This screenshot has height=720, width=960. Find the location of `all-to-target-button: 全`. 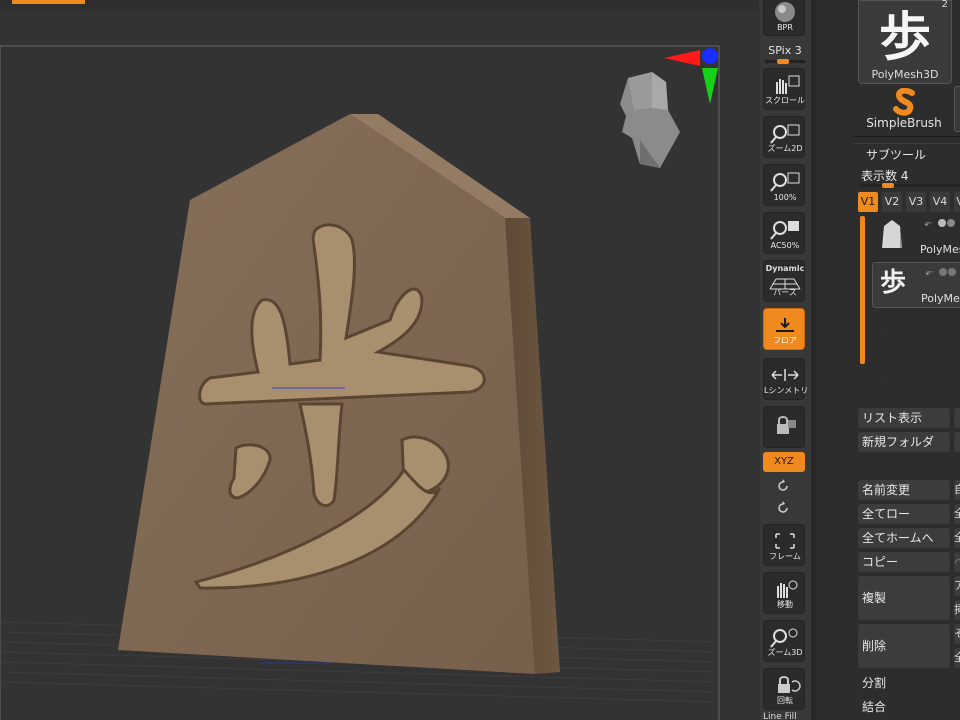

all-to-target-button: 全 is located at coordinates (957, 538).